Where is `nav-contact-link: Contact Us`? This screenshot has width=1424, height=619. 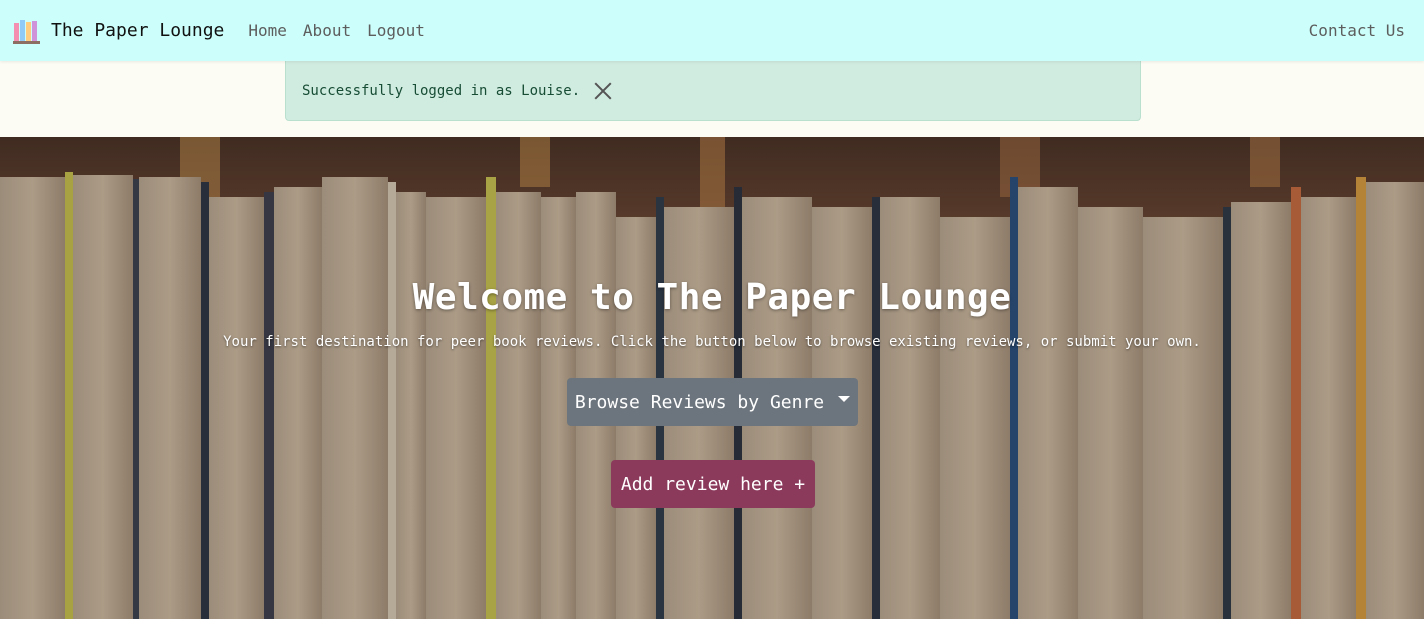 nav-contact-link: Contact Us is located at coordinates (1357, 30).